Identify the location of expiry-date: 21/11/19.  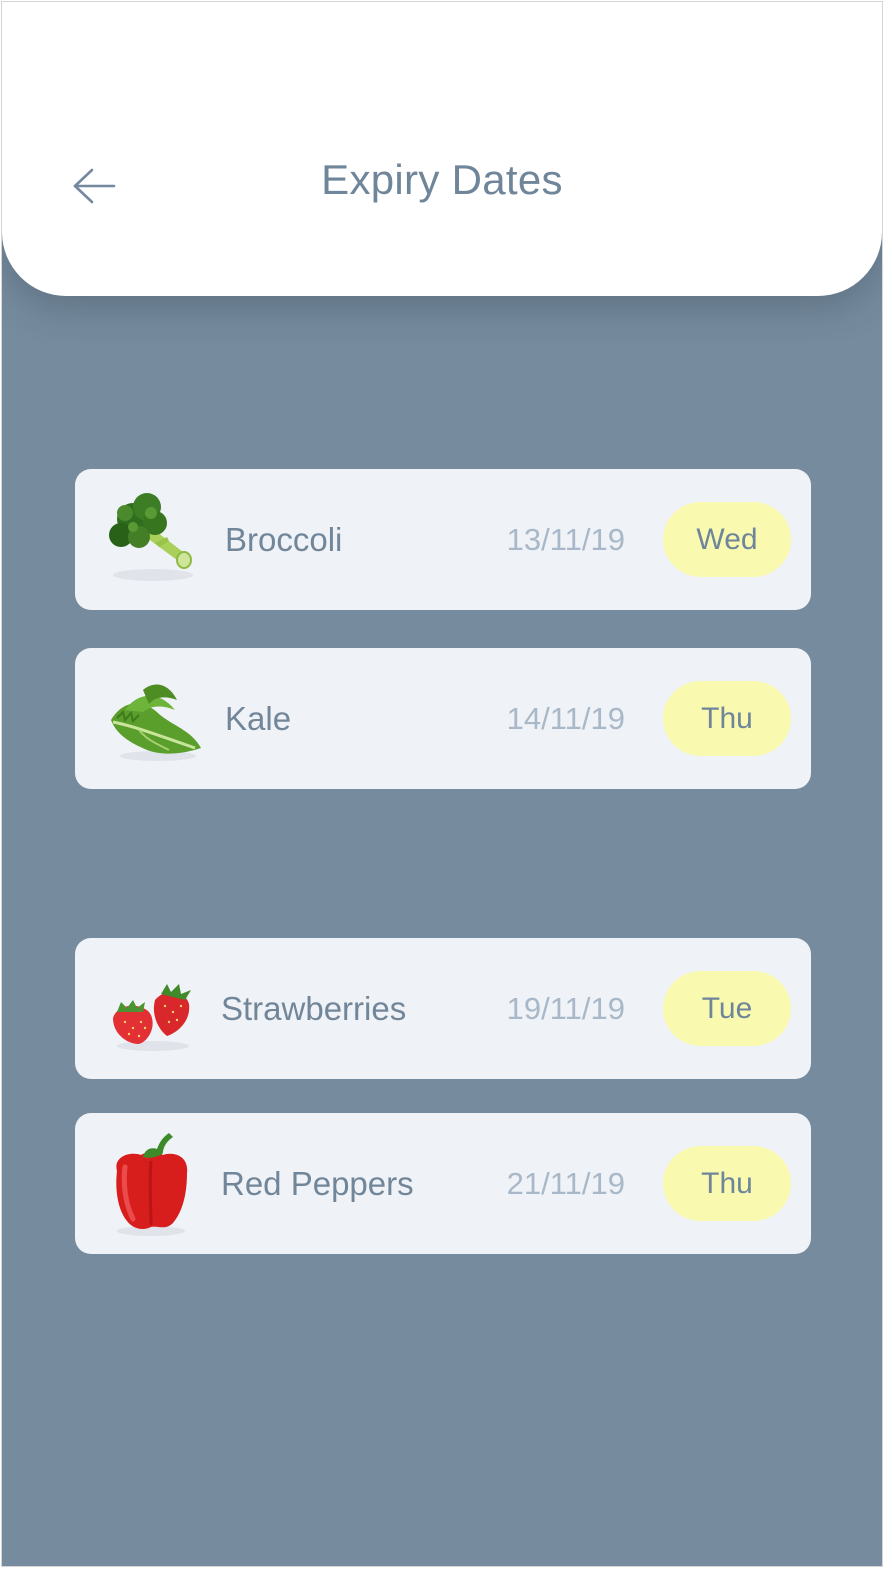
(565, 1183).